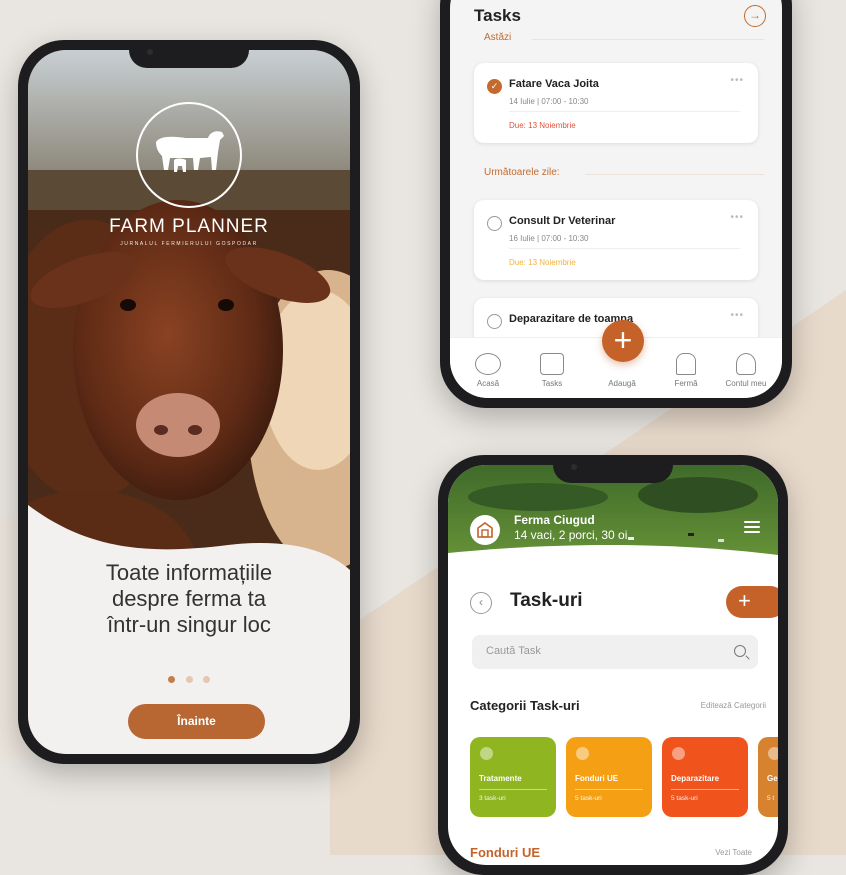 The width and height of the screenshot is (846, 875). What do you see at coordinates (686, 364) in the screenshot?
I see `barn-icon` at bounding box center [686, 364].